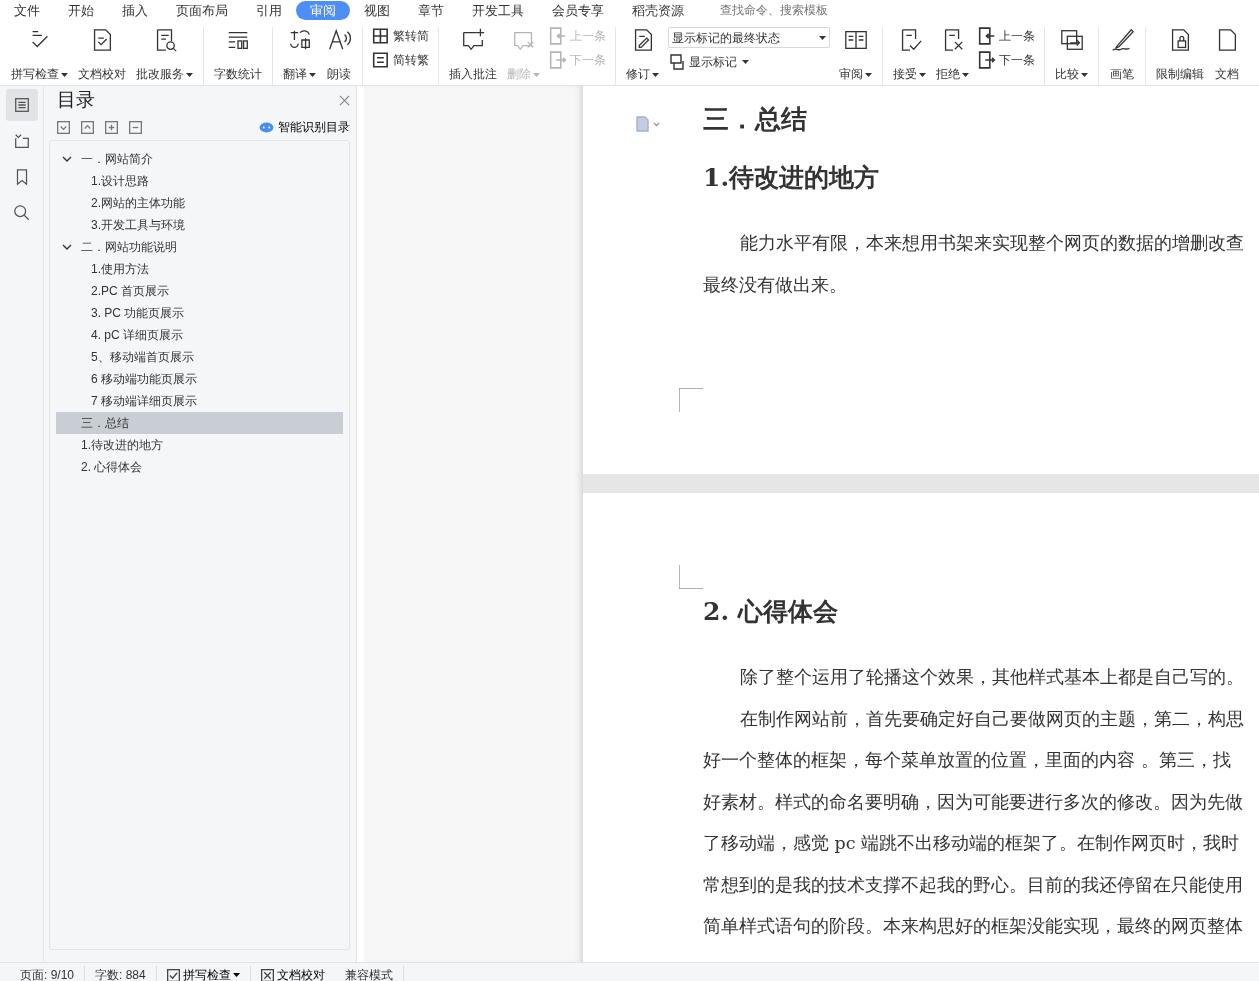 The image size is (1259, 981). Describe the element at coordinates (199, 203) in the screenshot. I see `outline-item: 2.网站的主体功能` at that location.